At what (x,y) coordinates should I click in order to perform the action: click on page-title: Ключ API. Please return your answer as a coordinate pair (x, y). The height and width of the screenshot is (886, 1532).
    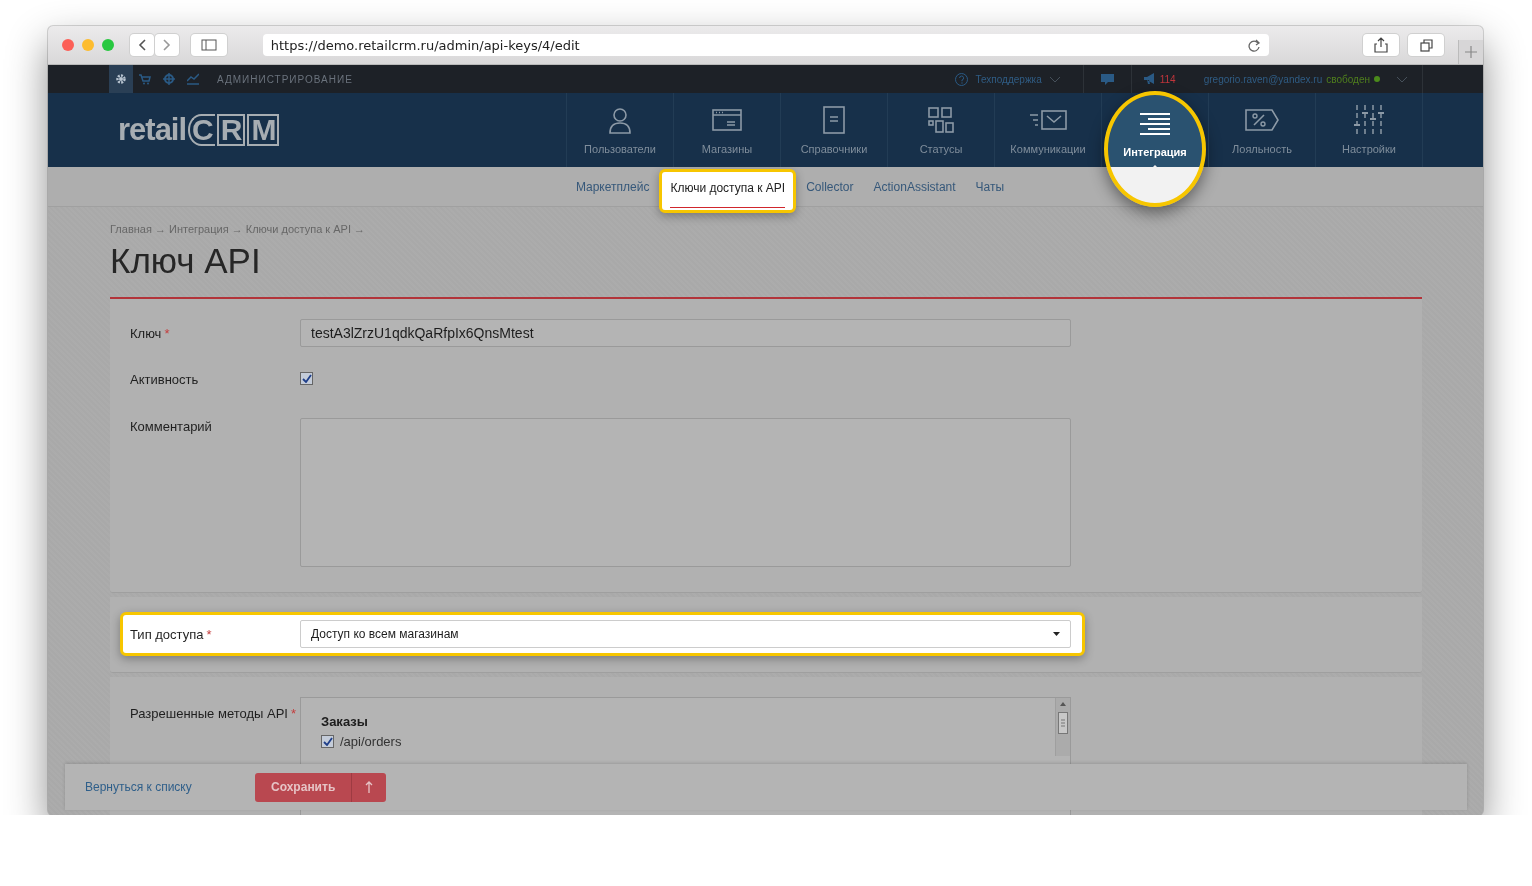
    Looking at the image, I should click on (186, 261).